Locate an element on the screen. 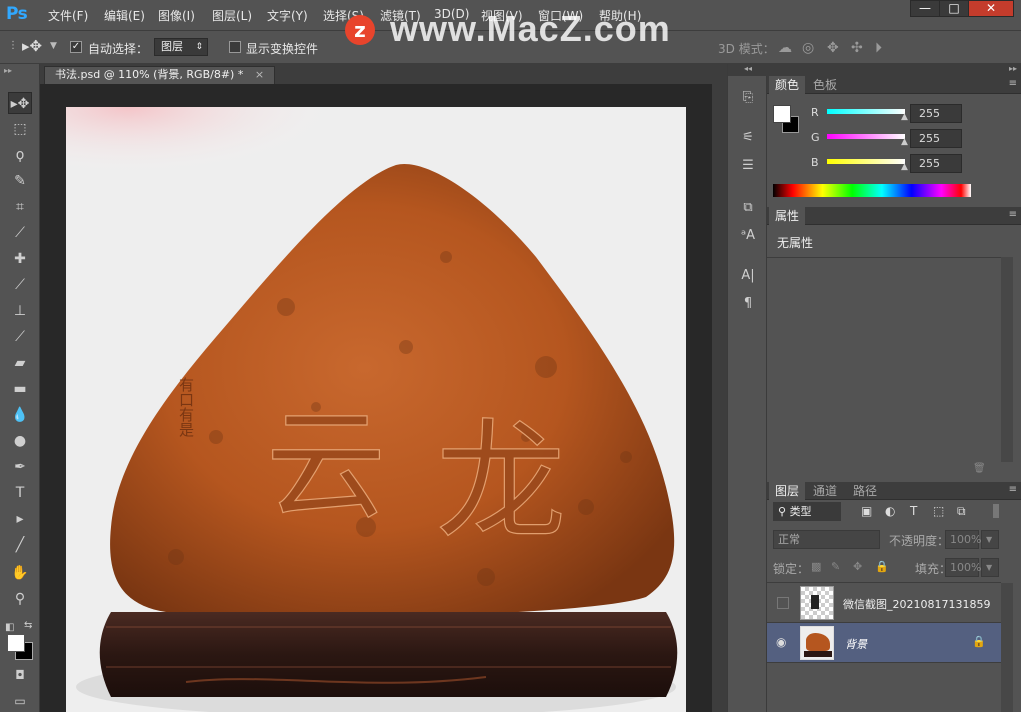 The image size is (1021, 712). channel-g-input: 255 is located at coordinates (936, 138).